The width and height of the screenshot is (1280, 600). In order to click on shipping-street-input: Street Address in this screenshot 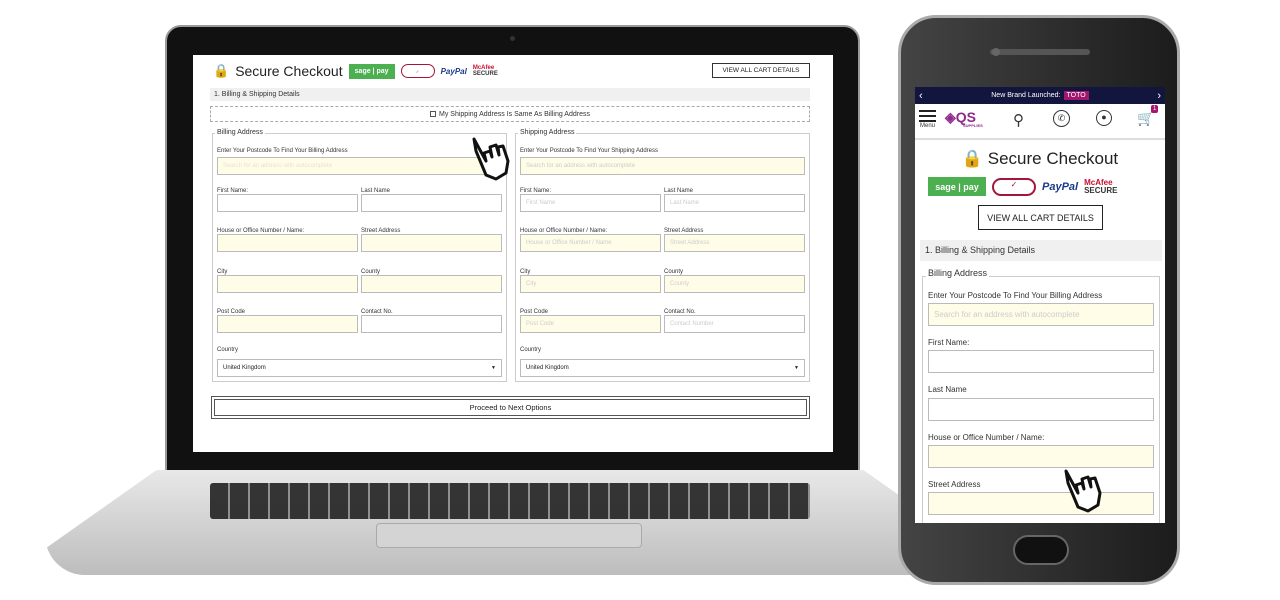, I will do `click(734, 243)`.